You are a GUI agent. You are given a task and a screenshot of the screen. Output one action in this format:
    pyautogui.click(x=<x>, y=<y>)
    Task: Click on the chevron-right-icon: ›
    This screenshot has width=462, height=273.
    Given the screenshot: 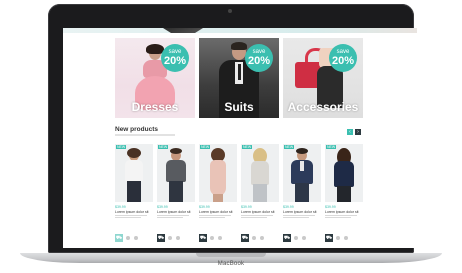 What is the action you would take?
    pyautogui.click(x=358, y=132)
    